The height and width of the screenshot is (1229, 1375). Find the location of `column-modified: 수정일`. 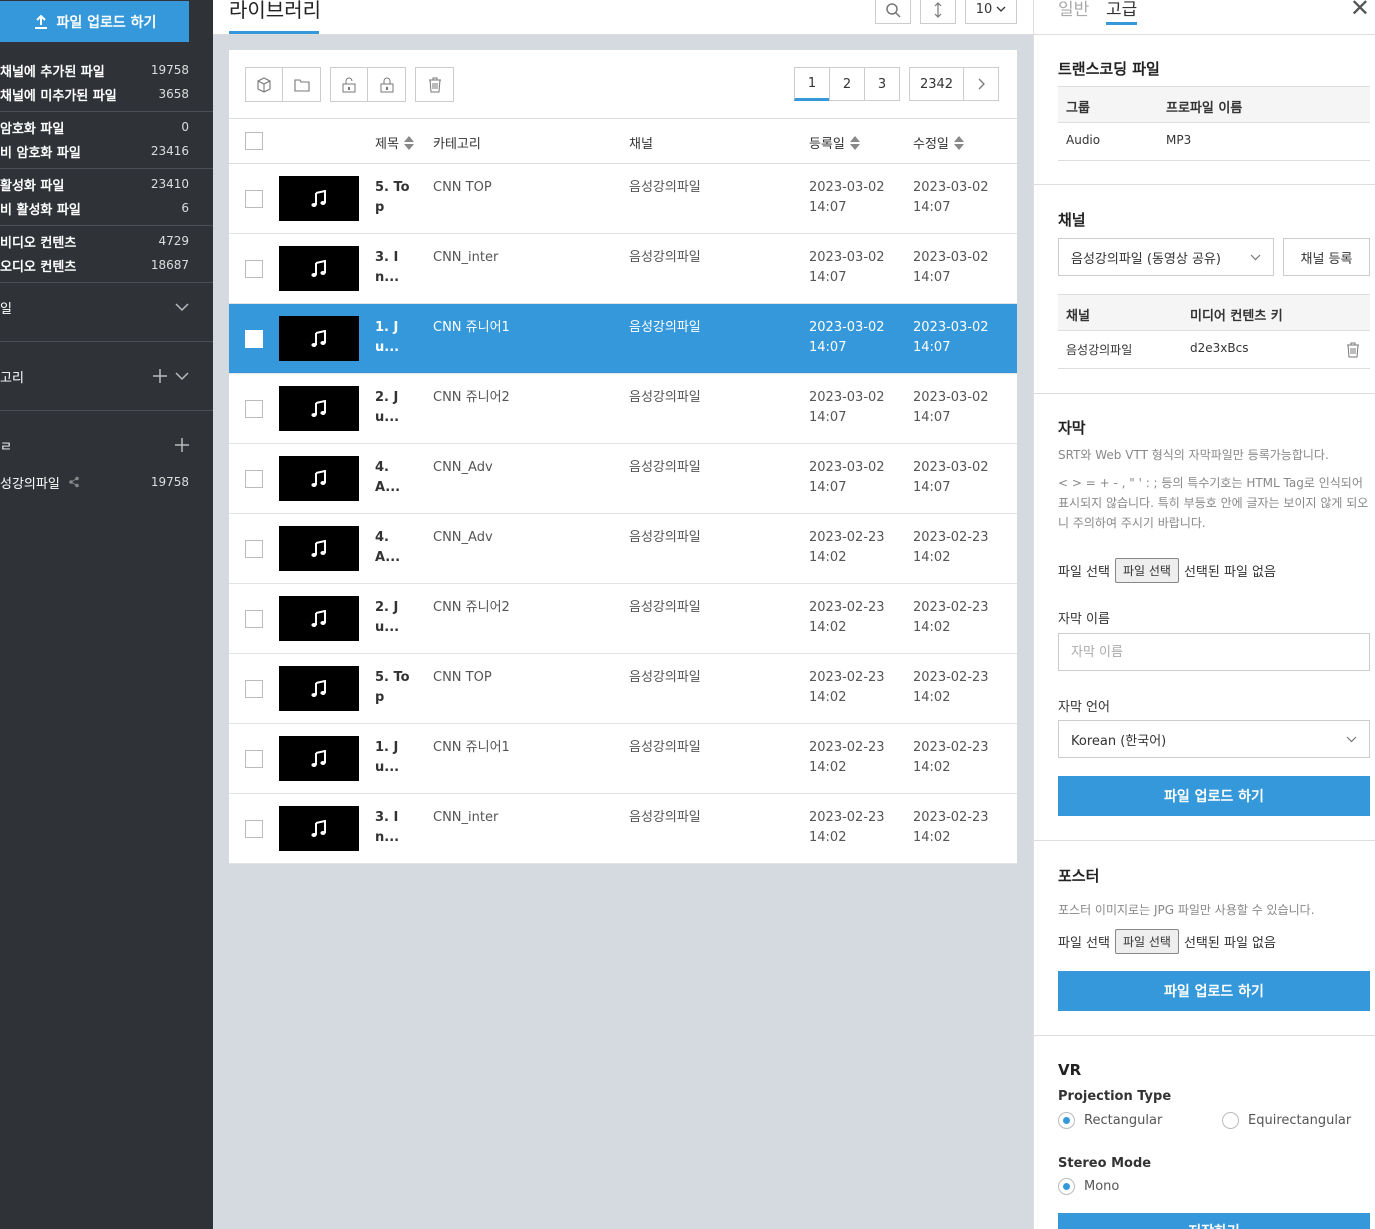

column-modified: 수정일 is located at coordinates (938, 142).